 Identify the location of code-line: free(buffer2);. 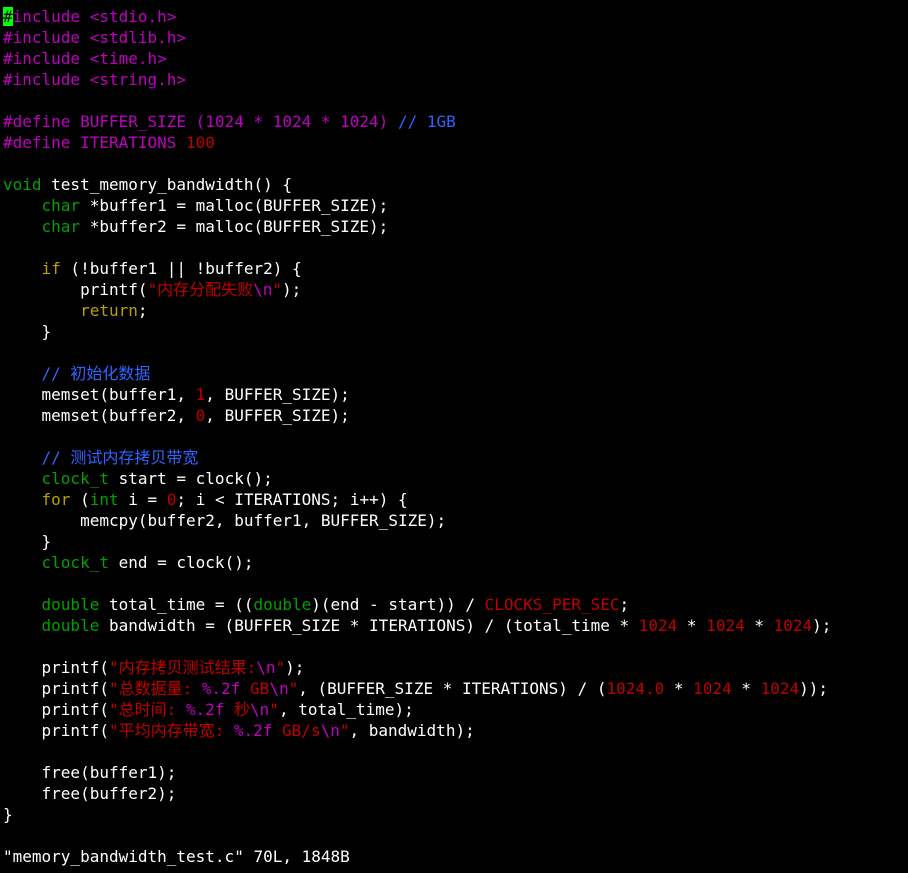
(455, 793).